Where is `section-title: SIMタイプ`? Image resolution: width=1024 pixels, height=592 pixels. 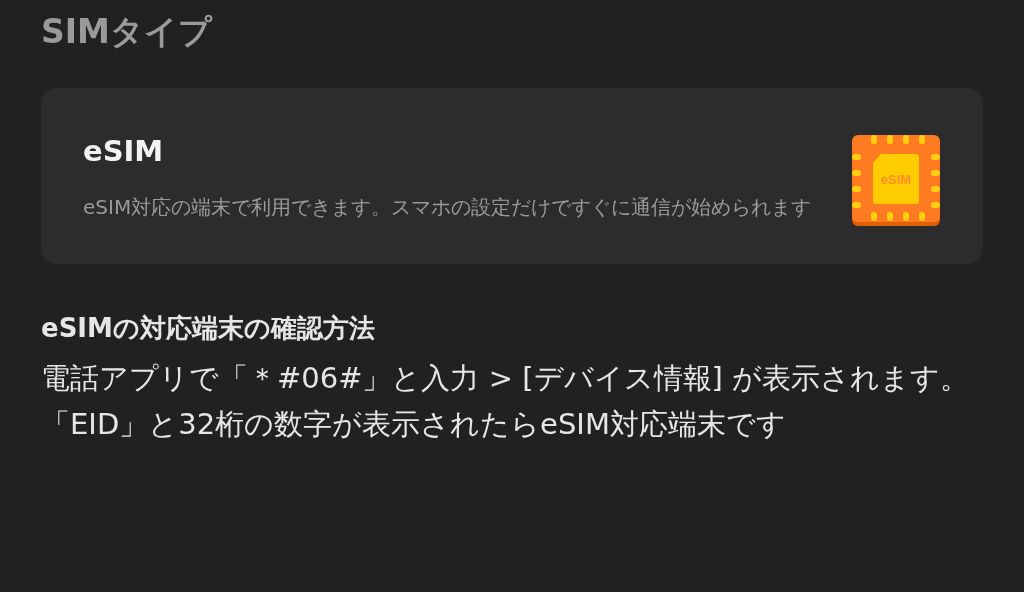
section-title: SIMタイプ is located at coordinates (127, 32).